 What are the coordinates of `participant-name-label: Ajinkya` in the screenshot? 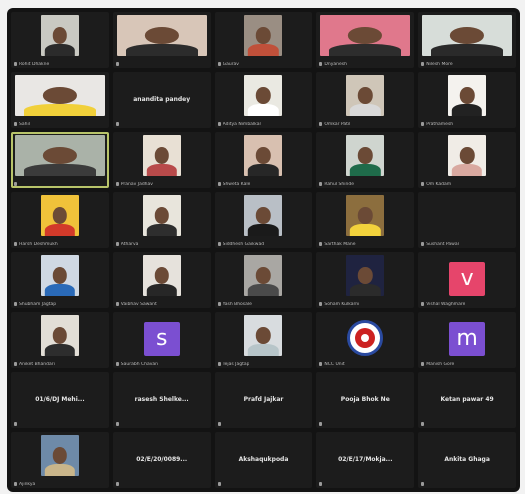 It's located at (27, 484).